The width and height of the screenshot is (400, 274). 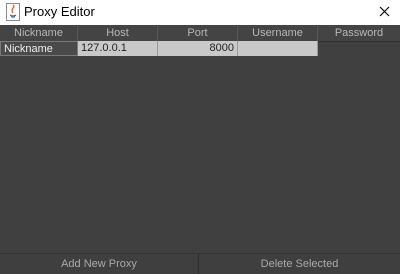 I want to click on table-header: Nickname Host Port Username Password, so click(x=200, y=33).